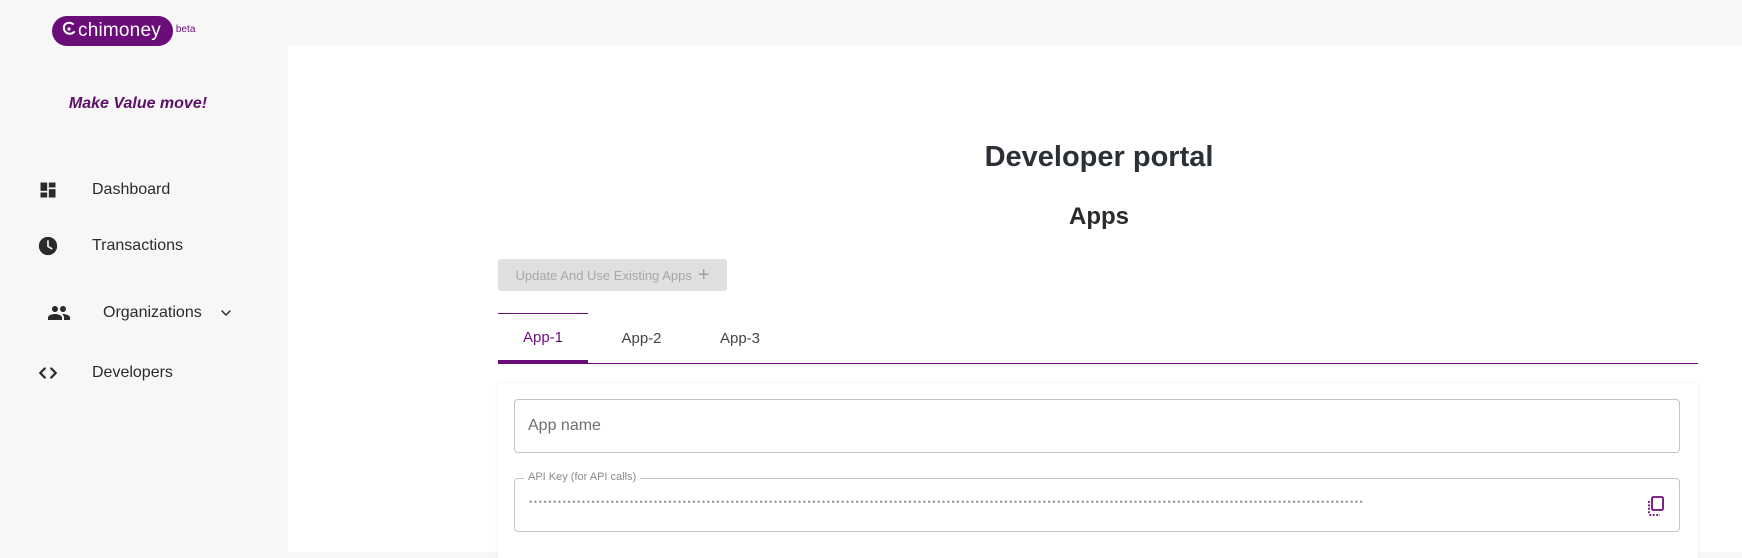 This screenshot has width=1742, height=558. What do you see at coordinates (152, 312) in the screenshot?
I see `sidebar-item-label: Organizations` at bounding box center [152, 312].